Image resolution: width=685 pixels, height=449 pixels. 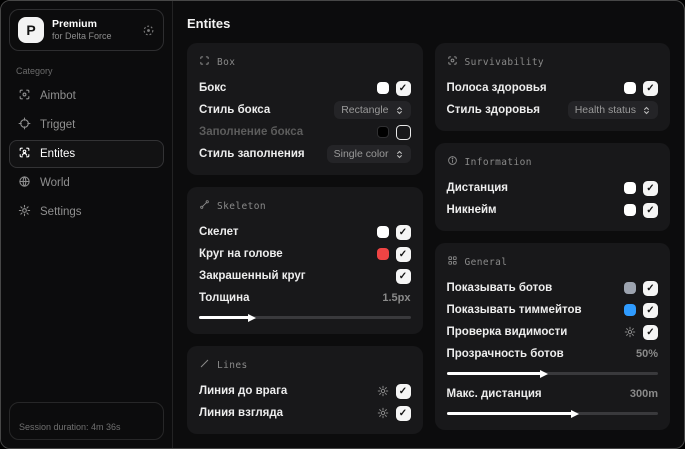 I want to click on setting-row-skeleton: Скелет ✓, so click(x=305, y=232).